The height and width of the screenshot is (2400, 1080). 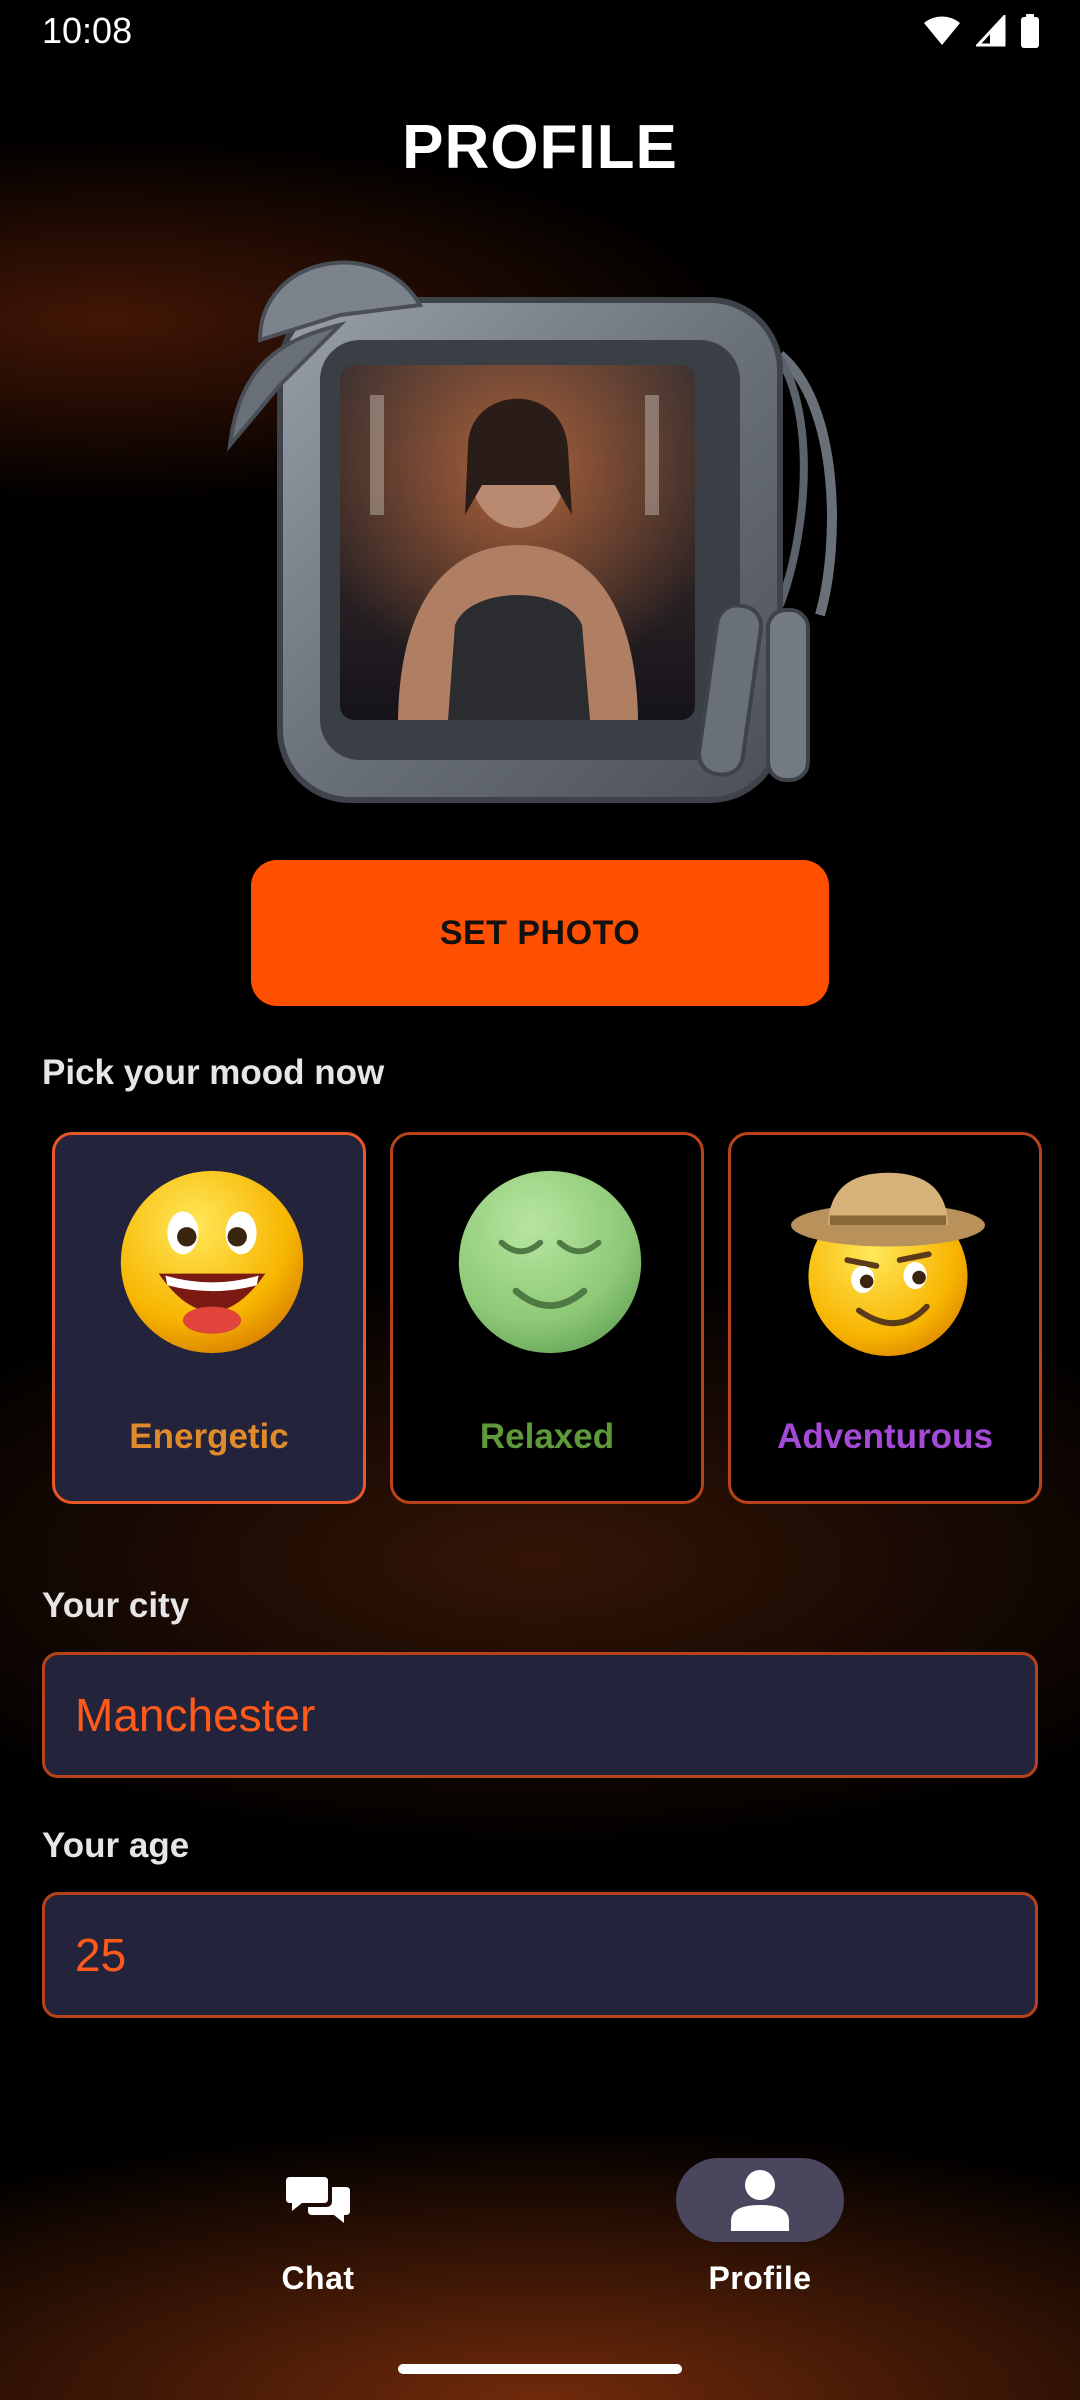 I want to click on mood-label-energetic: Energetic, so click(x=209, y=1436).